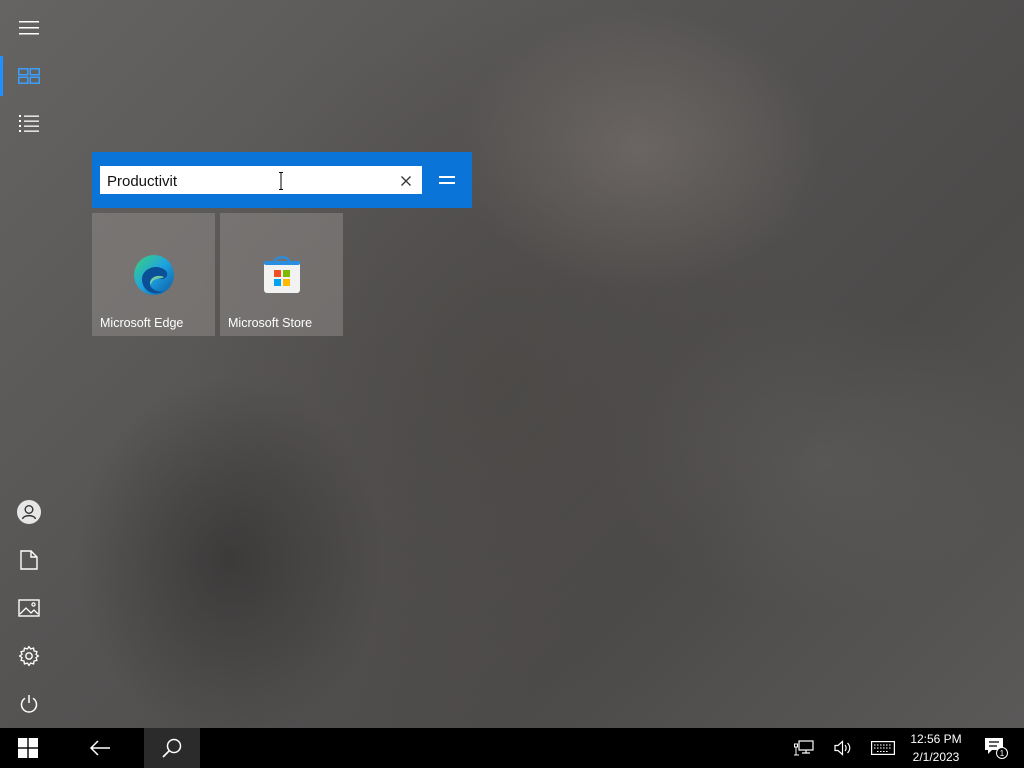  I want to click on clock-date: 2/1/2023, so click(936, 757).